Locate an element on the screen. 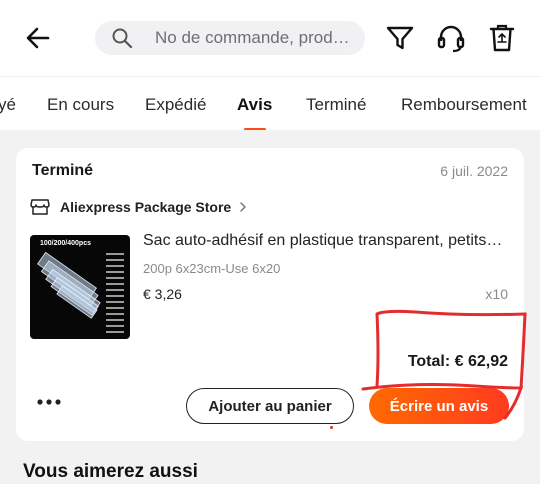  order-status: Terminé is located at coordinates (63, 170).